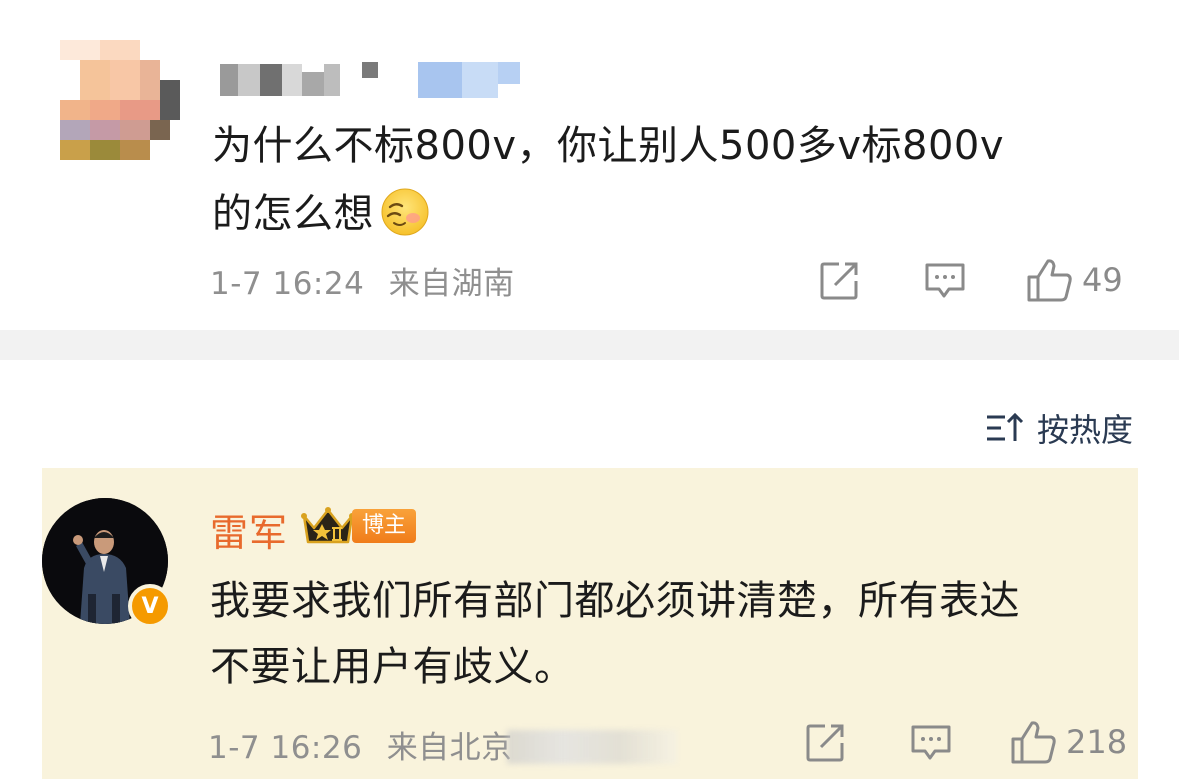  I want to click on comment-text: 为什么不标800v，你让别人500多v标800v 的怎么想, so click(672, 180).